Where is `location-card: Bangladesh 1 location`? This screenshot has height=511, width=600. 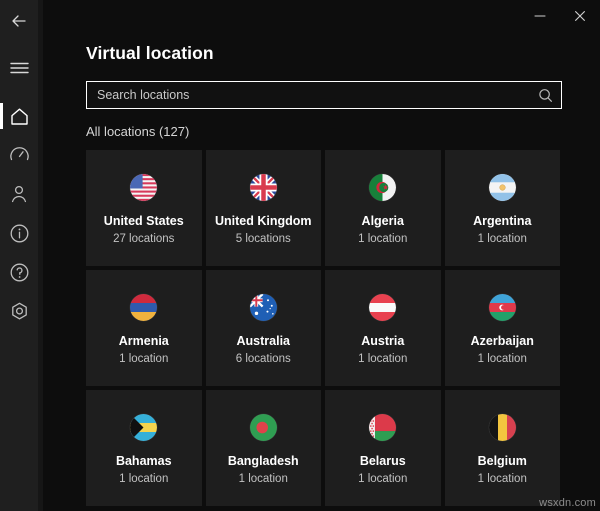
location-card: Bangladesh 1 location is located at coordinates (263, 448).